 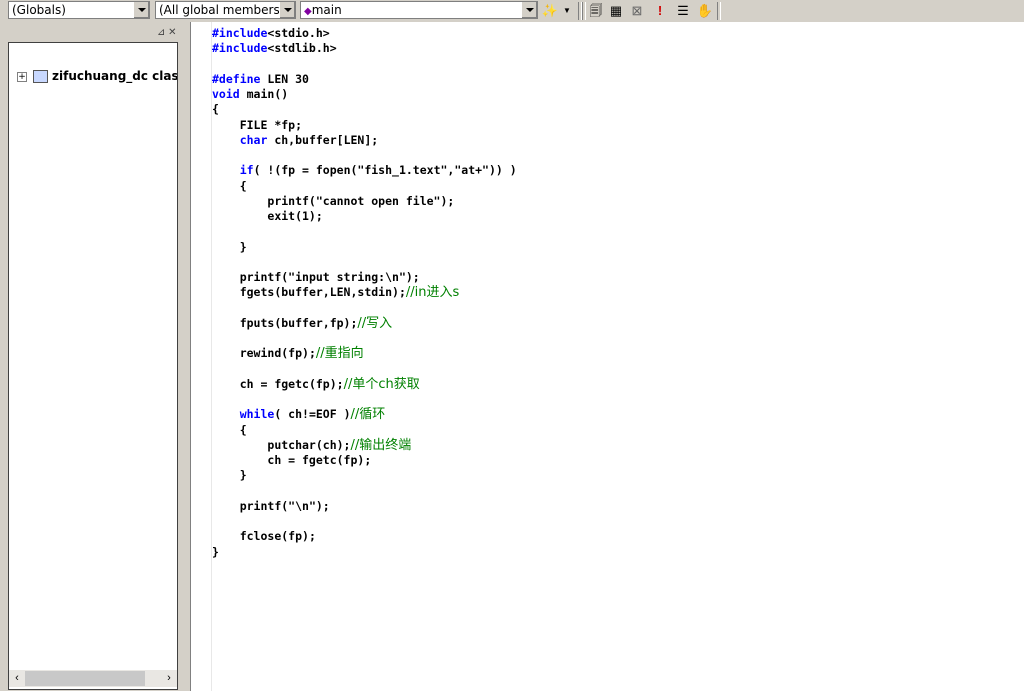 What do you see at coordinates (167, 32) in the screenshot?
I see `pane-buttons: ⊿ ✕` at bounding box center [167, 32].